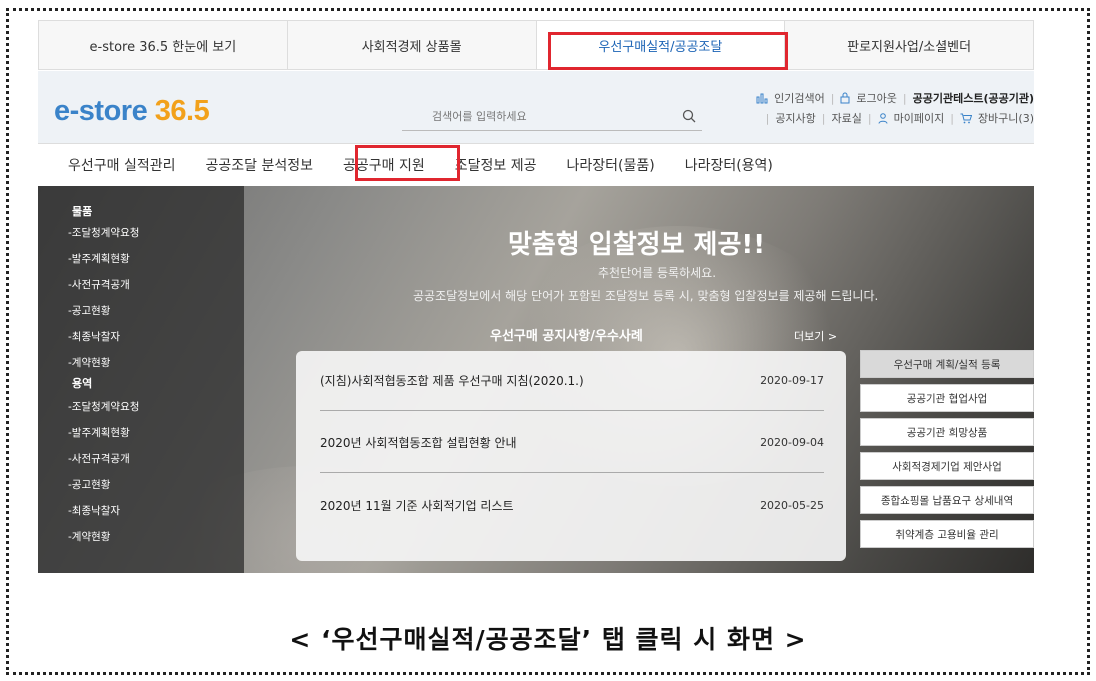  What do you see at coordinates (966, 118) in the screenshot?
I see `cart-icon` at bounding box center [966, 118].